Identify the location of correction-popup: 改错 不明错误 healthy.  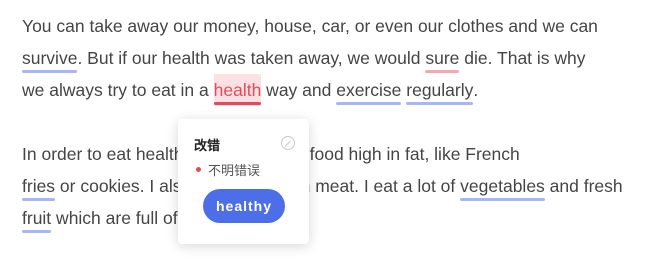
(243, 181).